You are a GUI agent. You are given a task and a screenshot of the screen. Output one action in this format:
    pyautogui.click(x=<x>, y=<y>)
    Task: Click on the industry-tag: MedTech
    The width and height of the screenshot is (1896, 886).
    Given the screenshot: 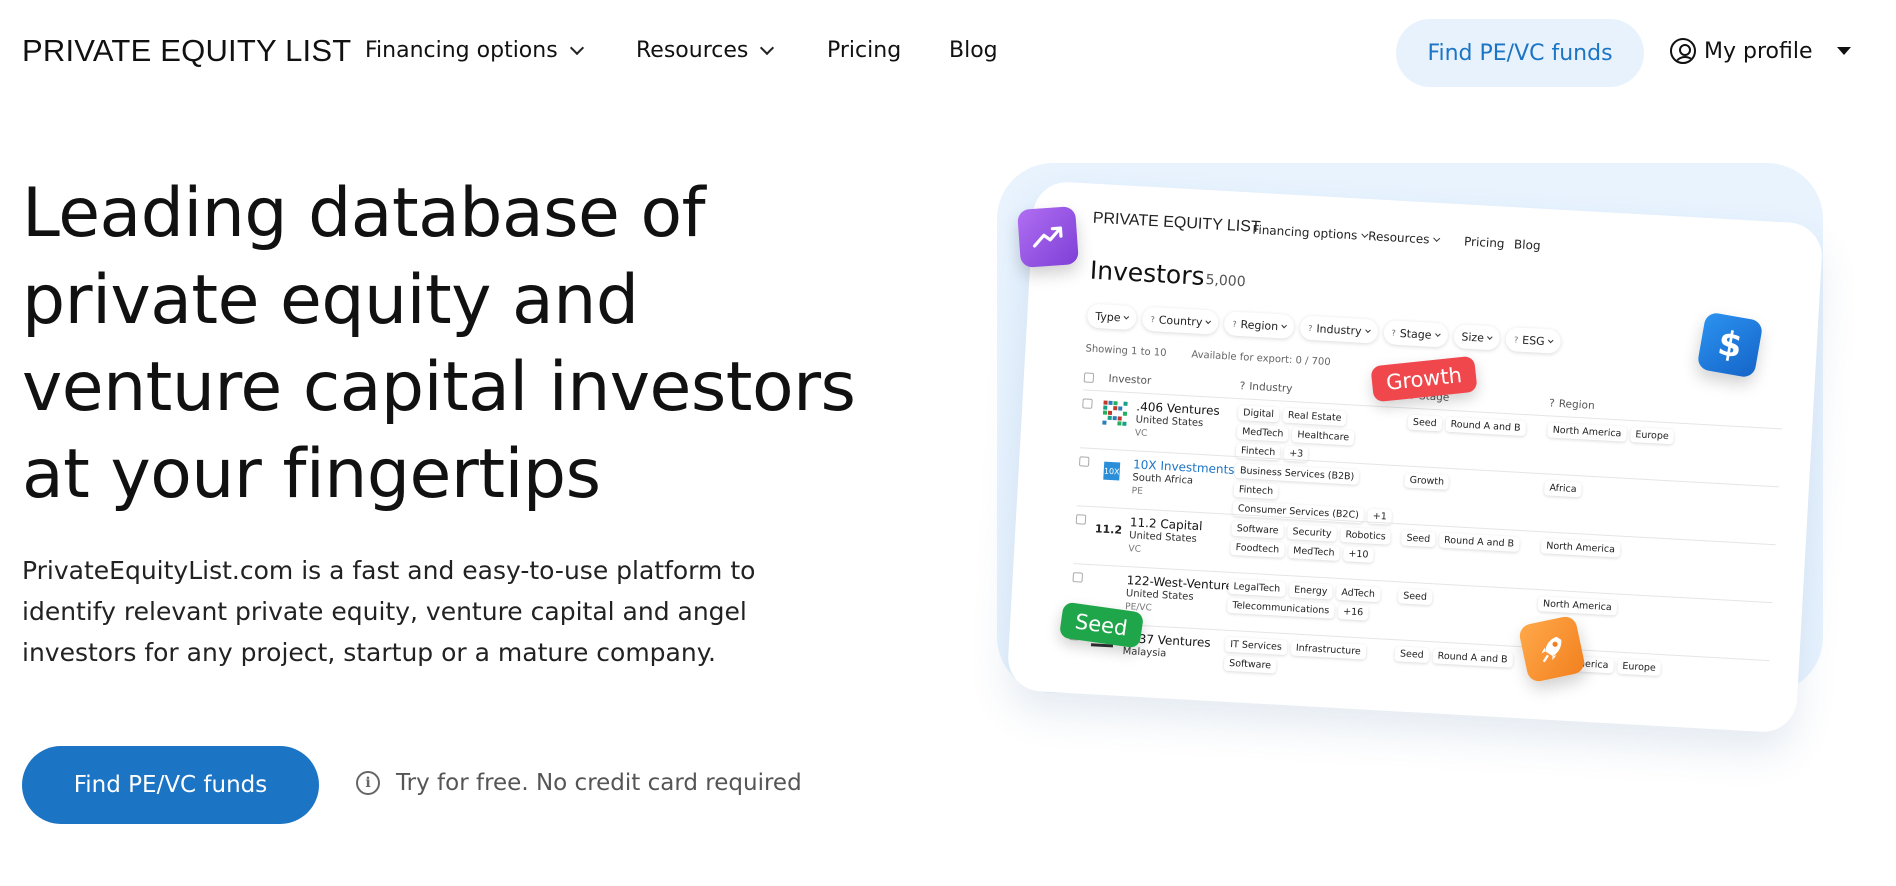 What is the action you would take?
    pyautogui.click(x=1262, y=433)
    